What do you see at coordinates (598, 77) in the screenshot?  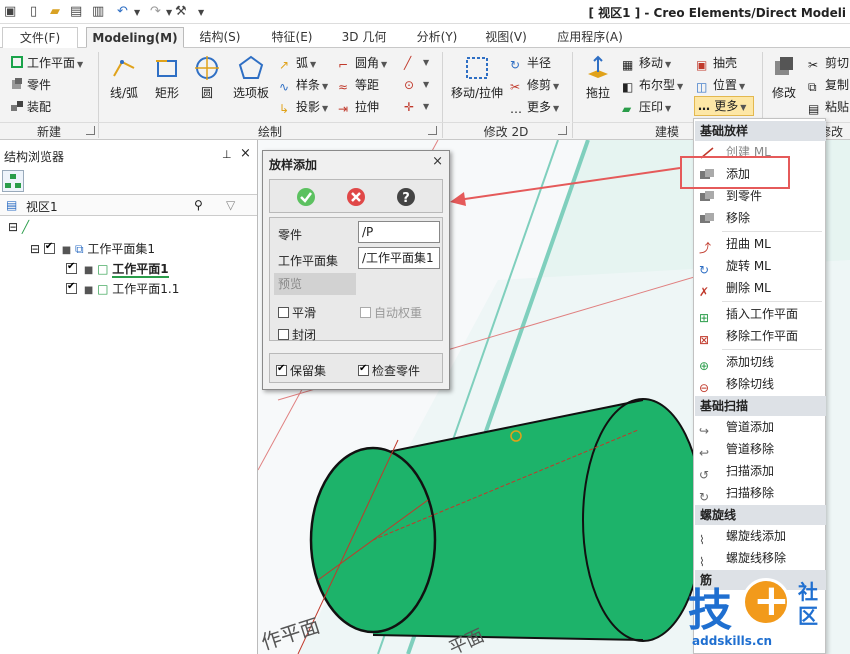 I see `pull-button: 拖拉` at bounding box center [598, 77].